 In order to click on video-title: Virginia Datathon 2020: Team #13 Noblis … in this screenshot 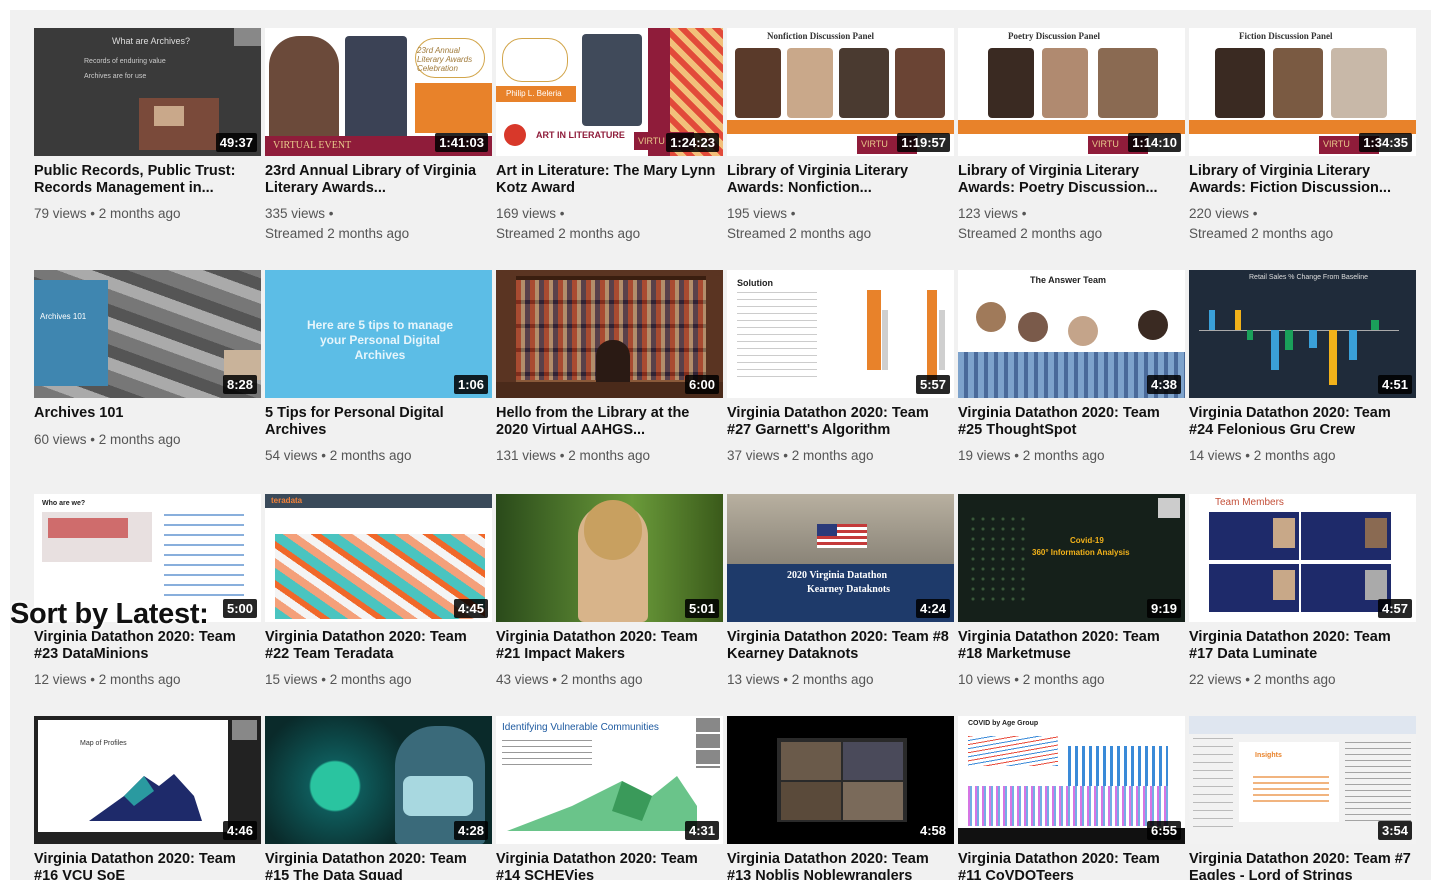, I will do `click(840, 865)`.